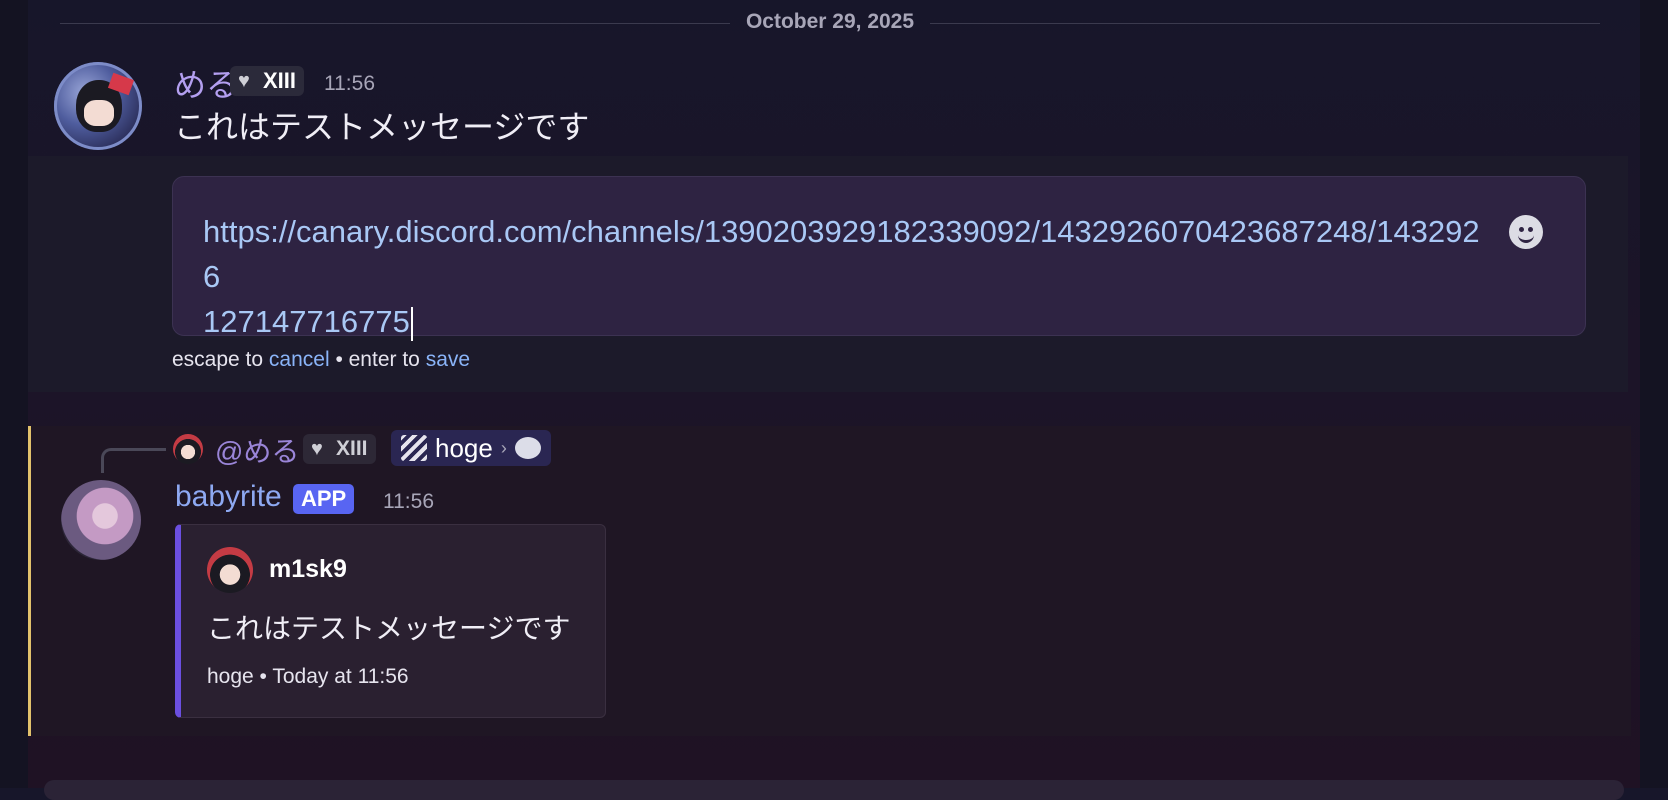  I want to click on message-author: める, so click(206, 83).